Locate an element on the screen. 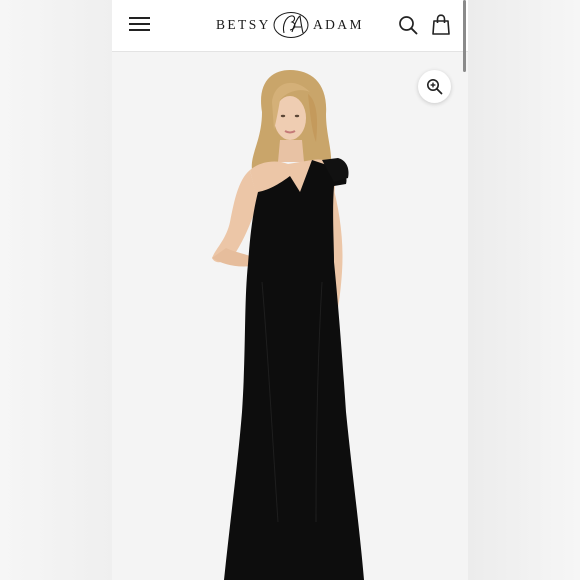 Image resolution: width=580 pixels, height=580 pixels. brand-logo: BETSY ADAM is located at coordinates (291, 25).